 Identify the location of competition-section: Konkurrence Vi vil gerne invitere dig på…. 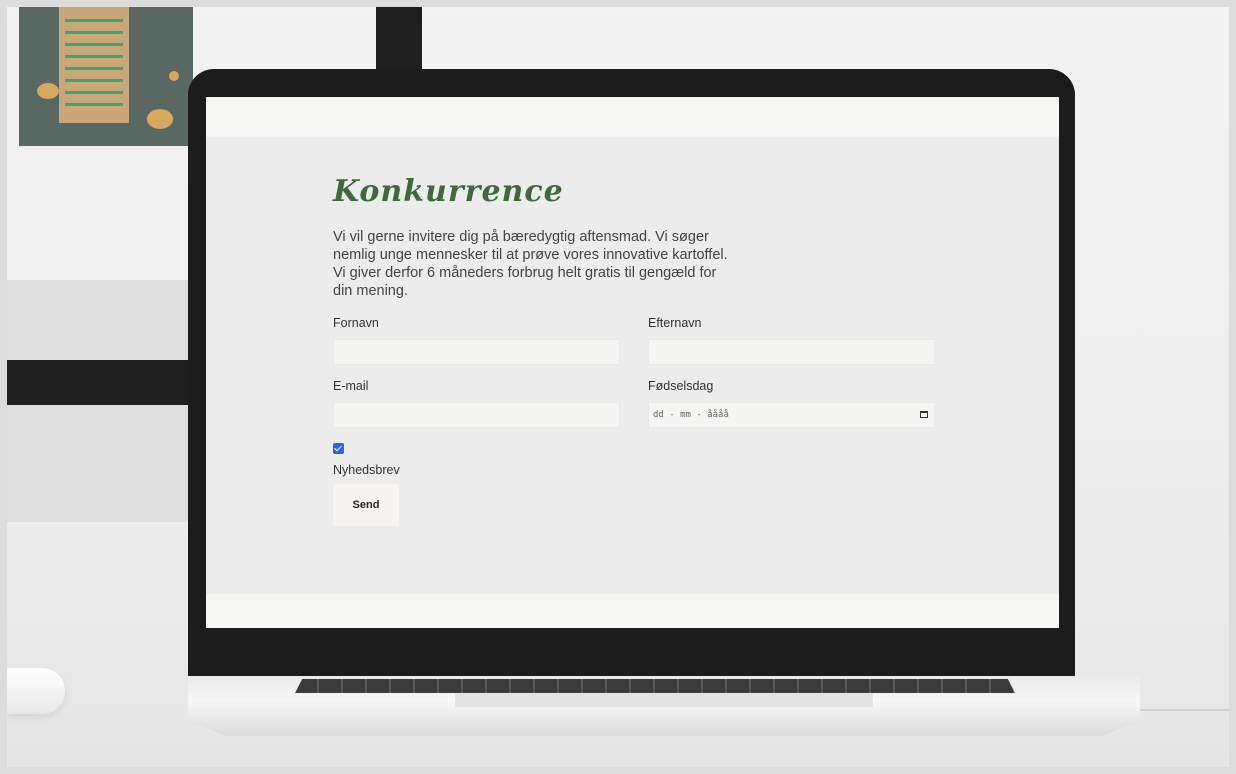
(633, 236).